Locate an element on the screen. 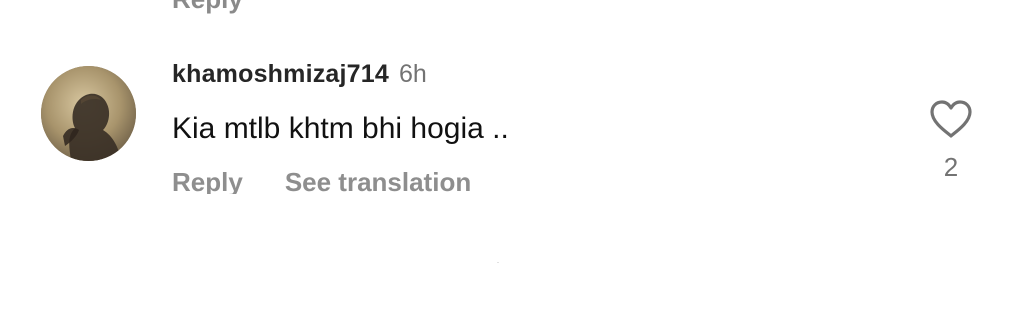 The height and width of the screenshot is (311, 1024). like-count: 2 is located at coordinates (951, 167).